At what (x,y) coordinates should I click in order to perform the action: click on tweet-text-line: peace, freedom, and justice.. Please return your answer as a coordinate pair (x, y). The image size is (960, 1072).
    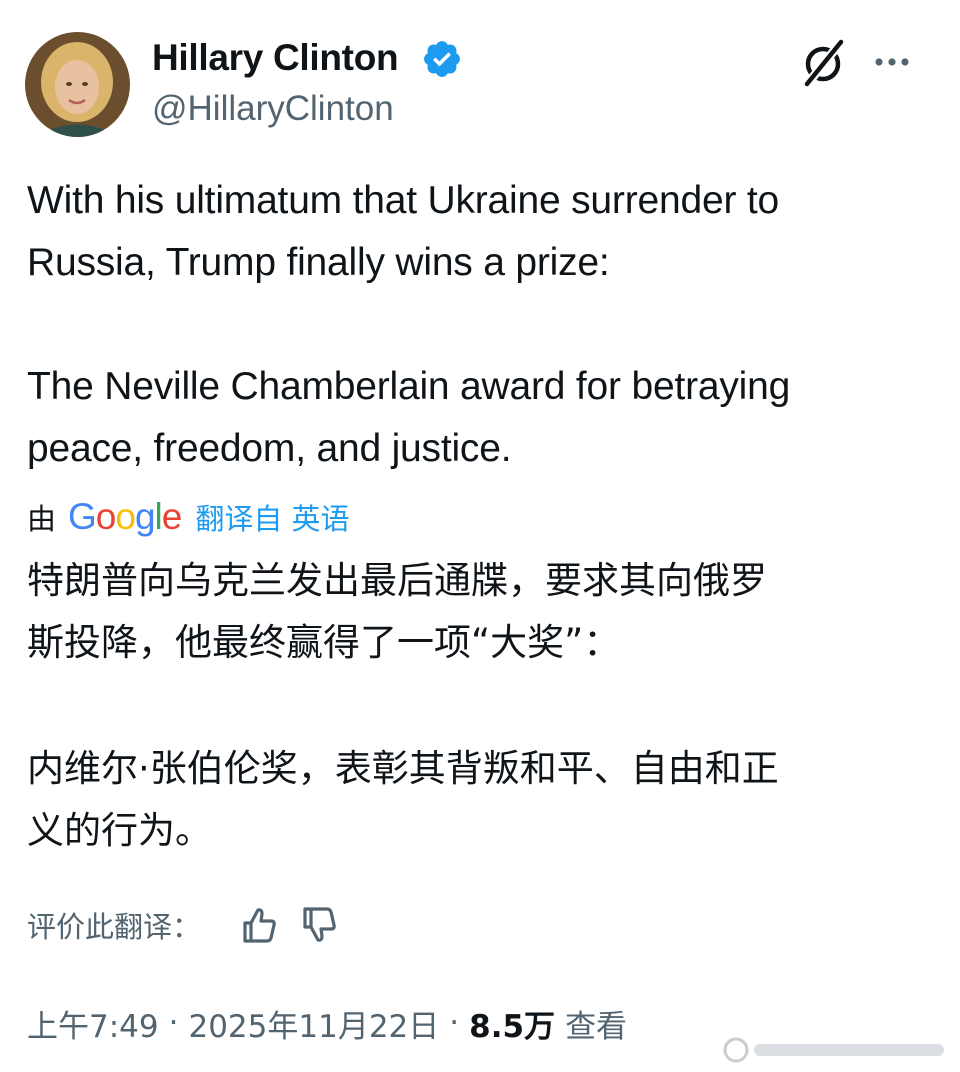
    Looking at the image, I should click on (269, 448).